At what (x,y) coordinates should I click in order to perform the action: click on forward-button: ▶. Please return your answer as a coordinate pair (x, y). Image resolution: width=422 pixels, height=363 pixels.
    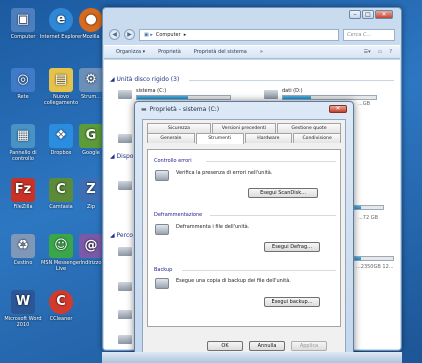
    Looking at the image, I should click on (129, 34).